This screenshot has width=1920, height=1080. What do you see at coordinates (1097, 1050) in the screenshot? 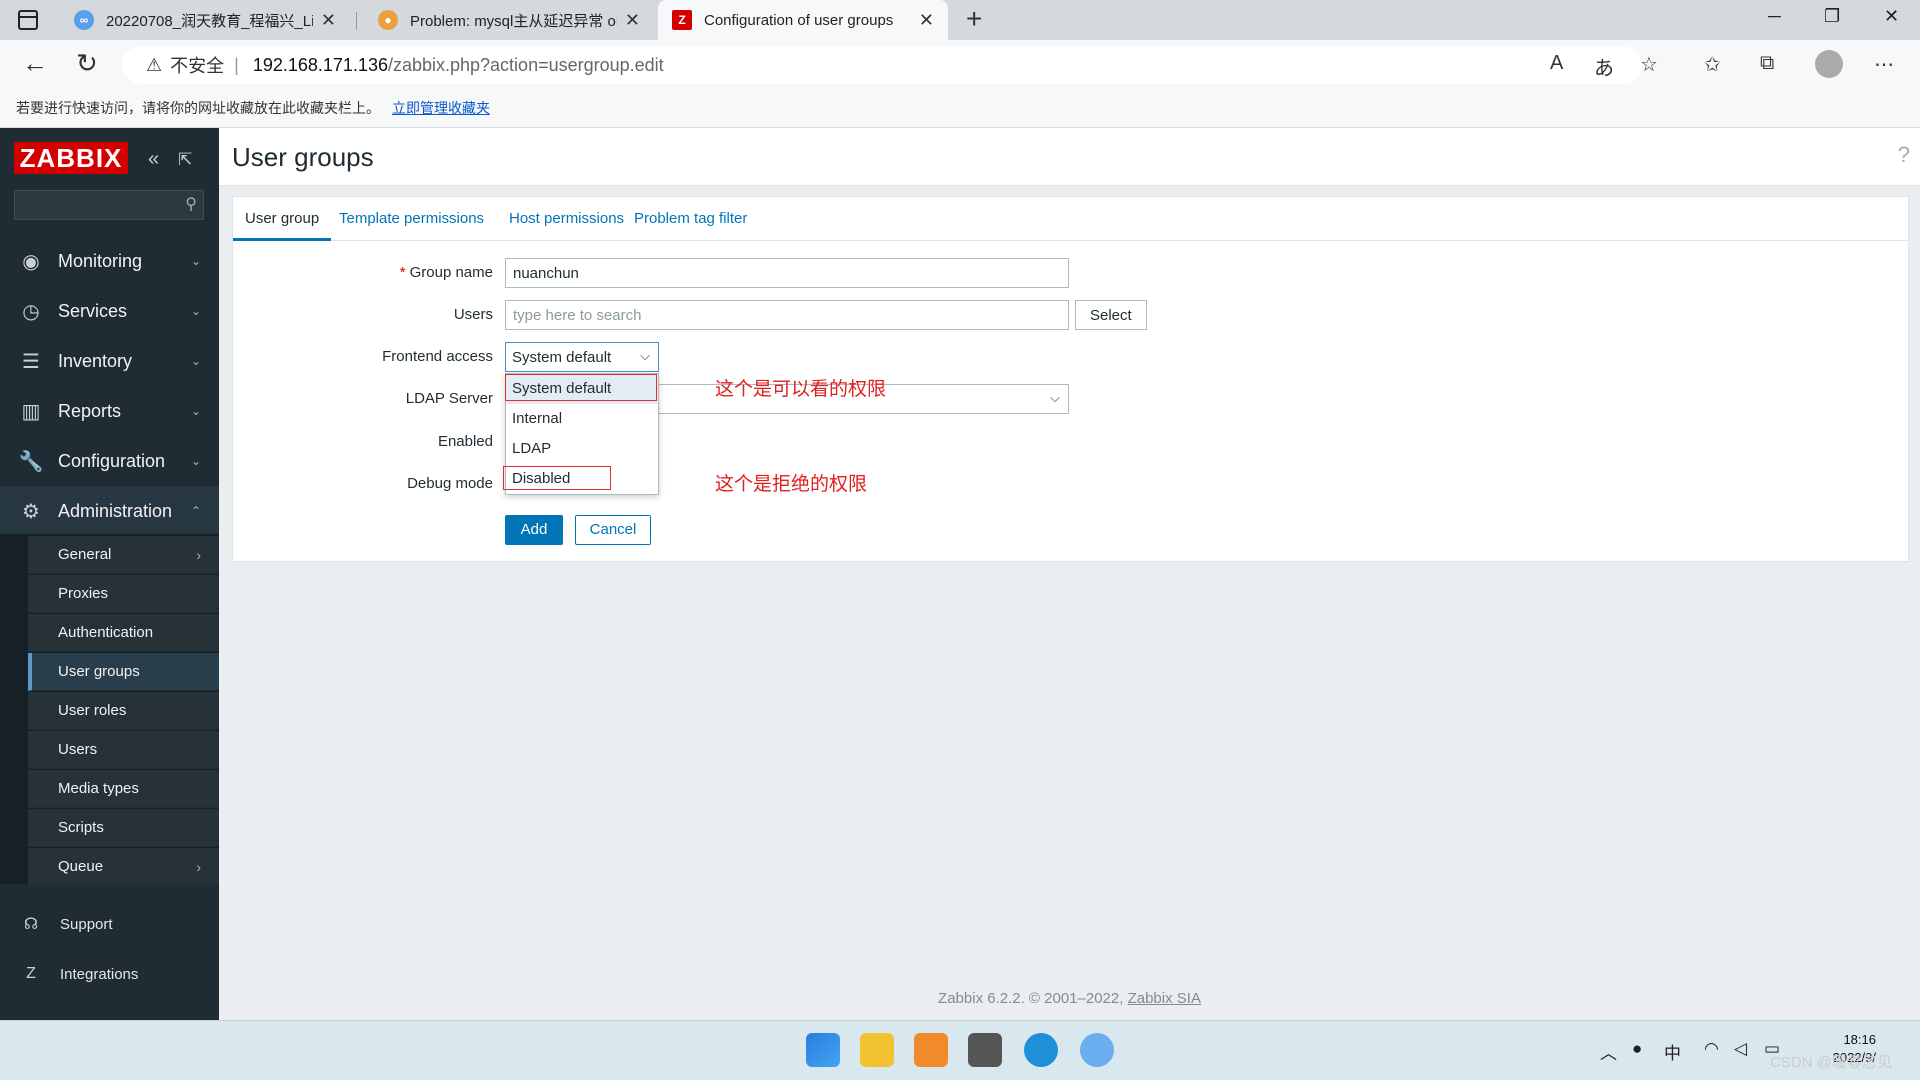
I see `baidu-netdisk-icon` at bounding box center [1097, 1050].